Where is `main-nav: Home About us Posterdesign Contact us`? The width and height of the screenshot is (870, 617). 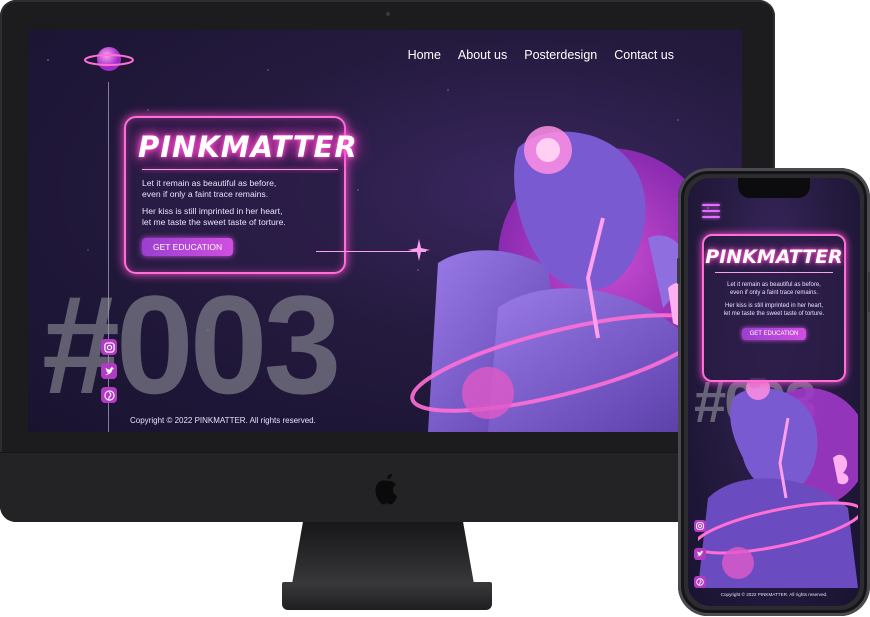
main-nav: Home About us Posterdesign Contact us is located at coordinates (541, 55).